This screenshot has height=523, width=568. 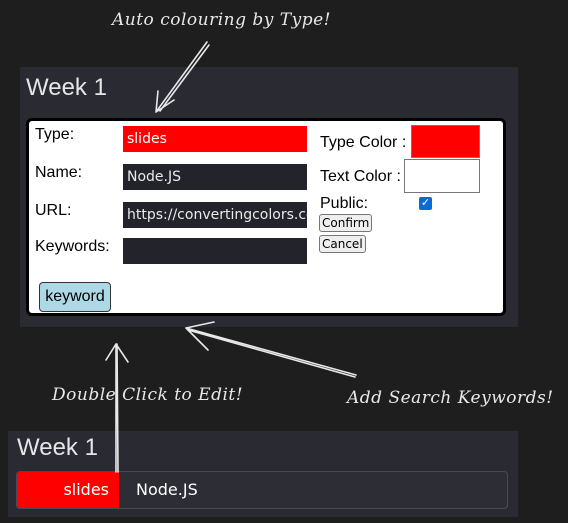 I want to click on text-color-label: Text Color :, so click(x=360, y=176).